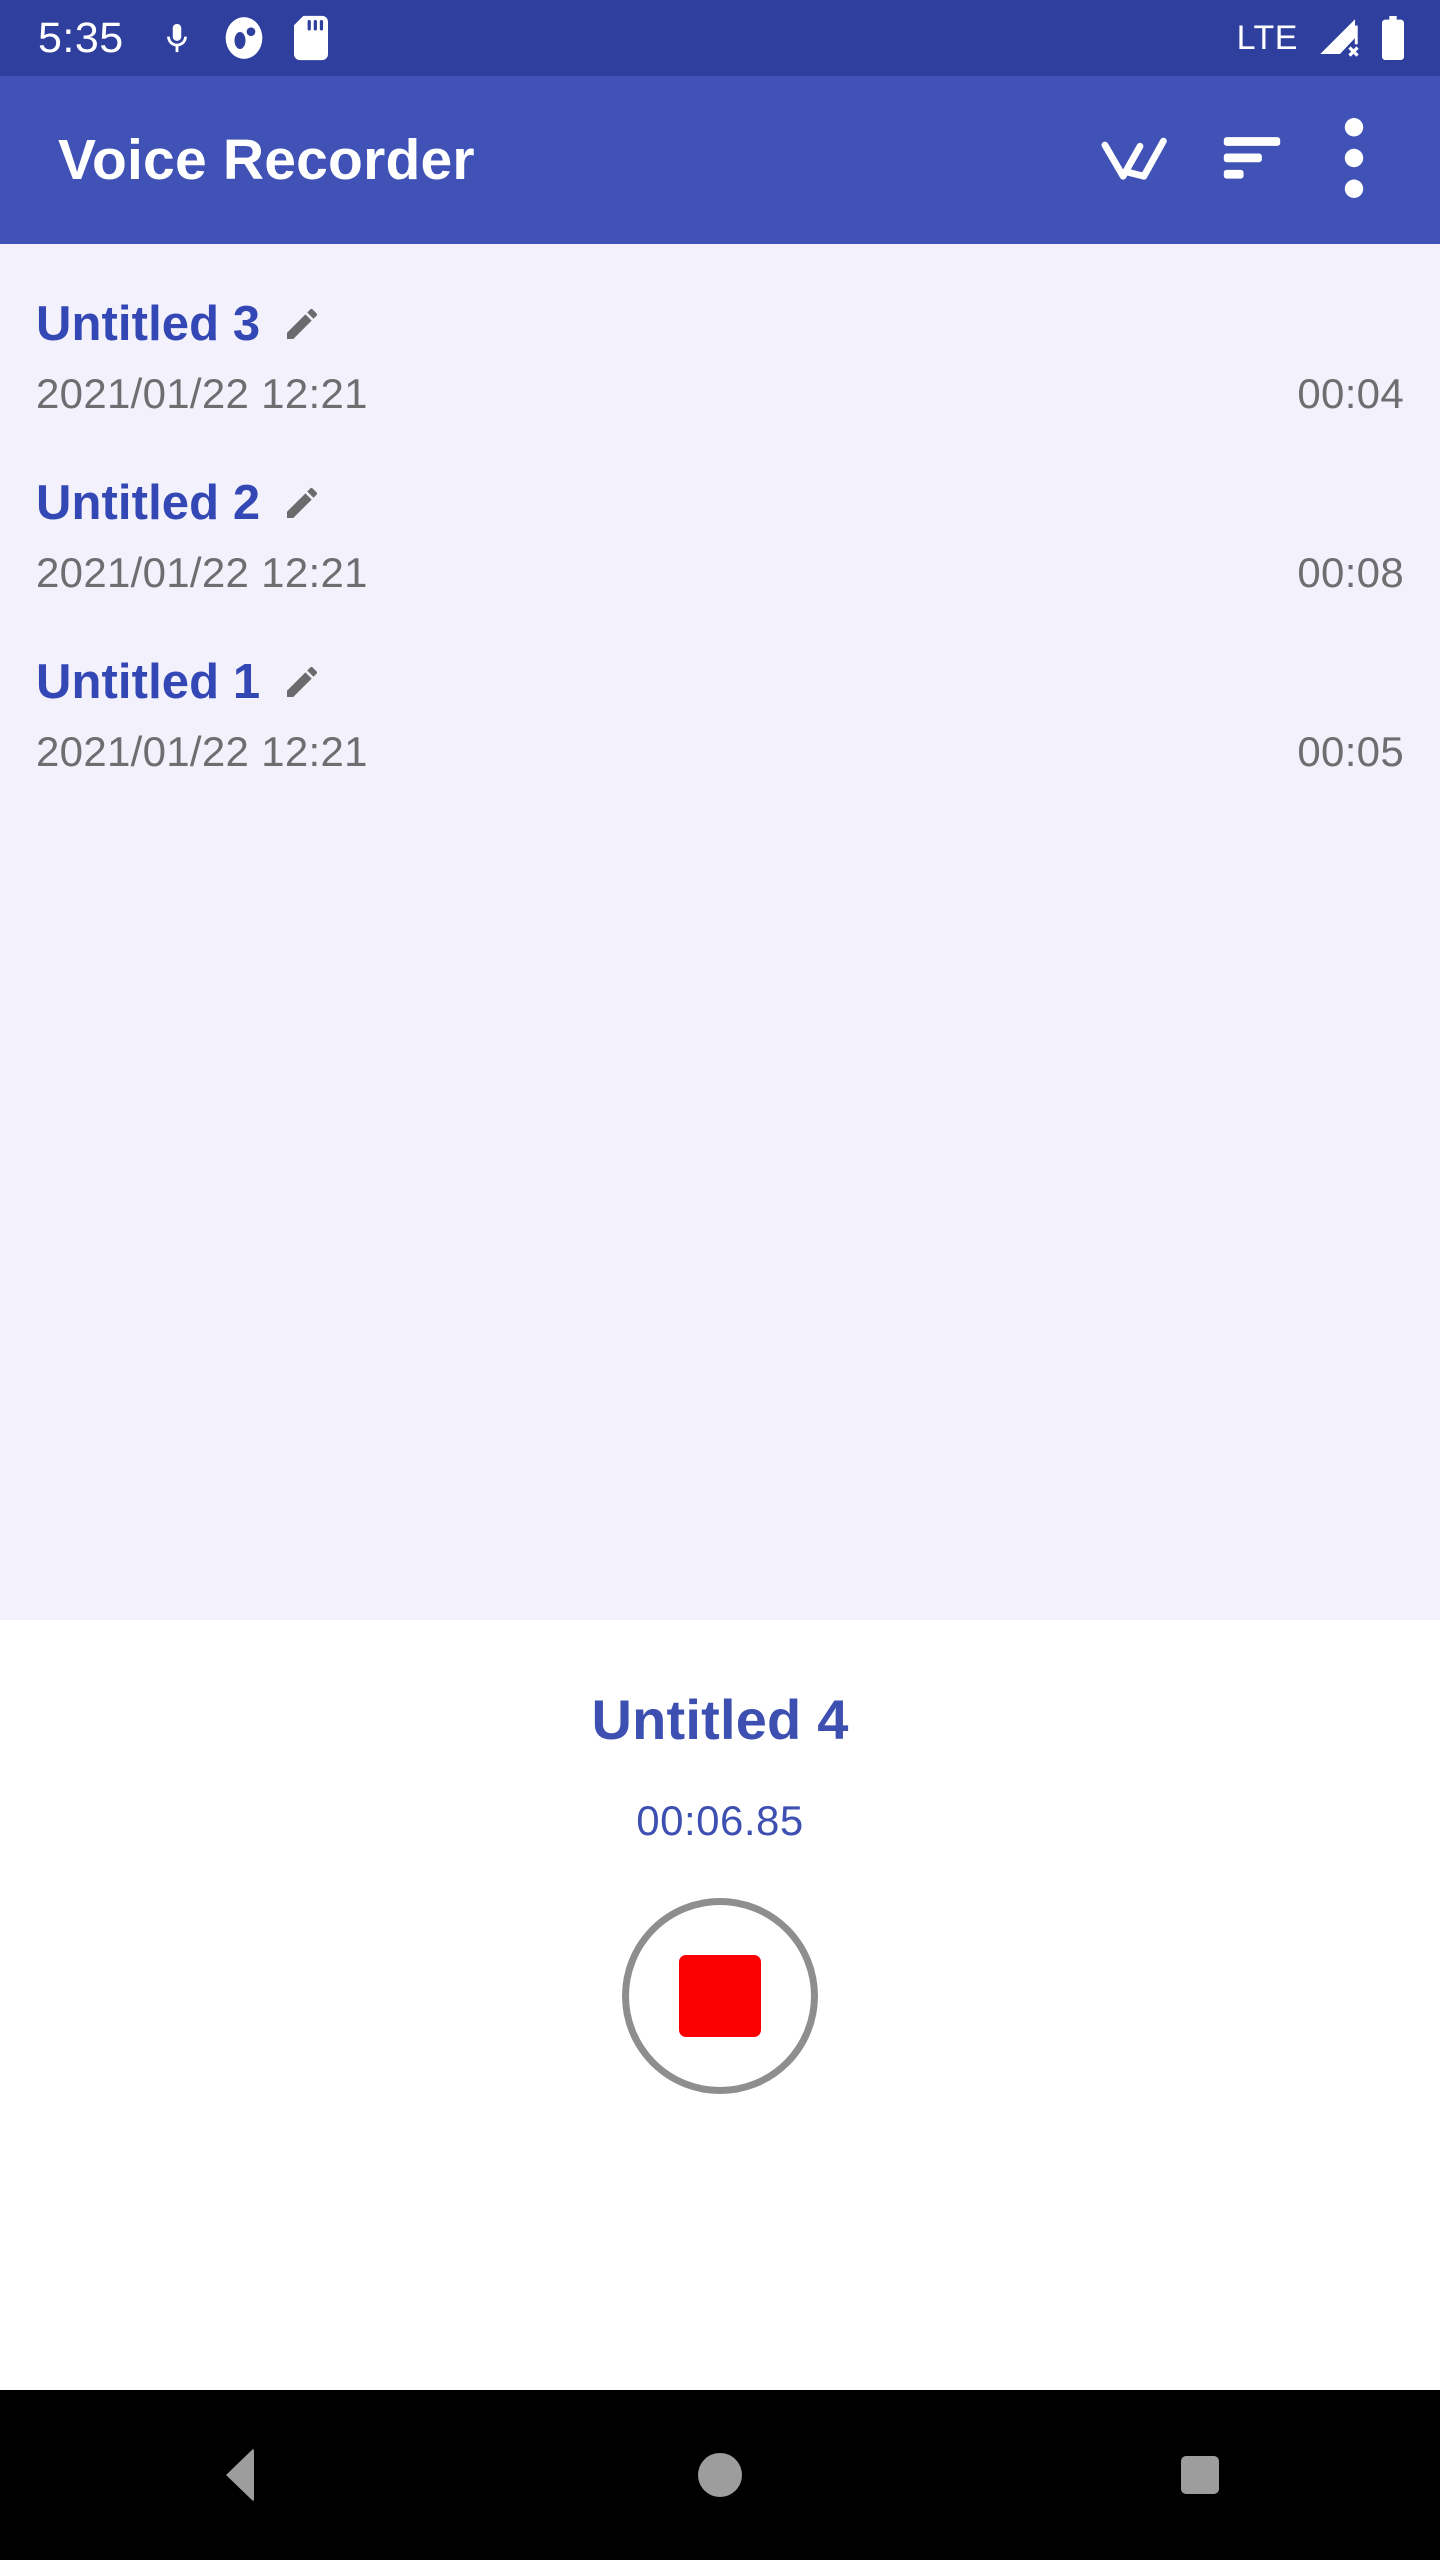 The width and height of the screenshot is (1440, 2560). What do you see at coordinates (720, 534) in the screenshot?
I see `list-item: Untitled 2 2021/01/22 12:21 00:08` at bounding box center [720, 534].